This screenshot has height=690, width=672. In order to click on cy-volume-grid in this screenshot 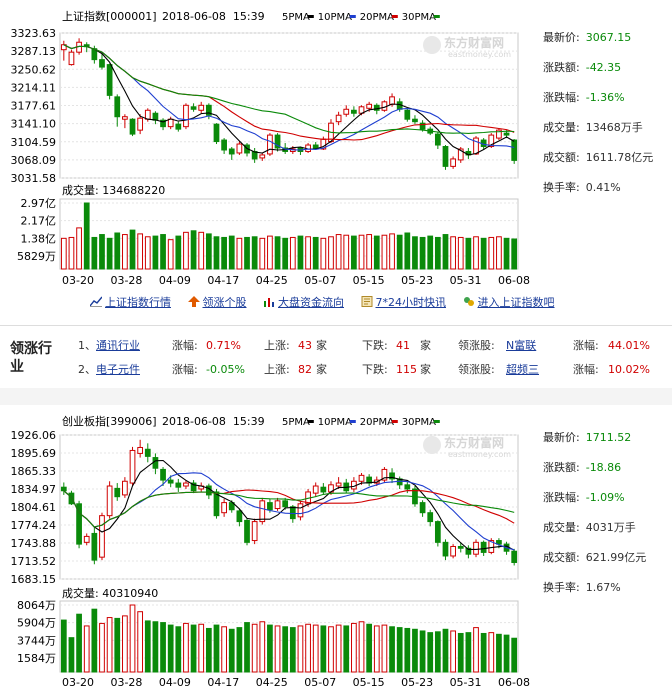, I will do `click(289, 636)`.